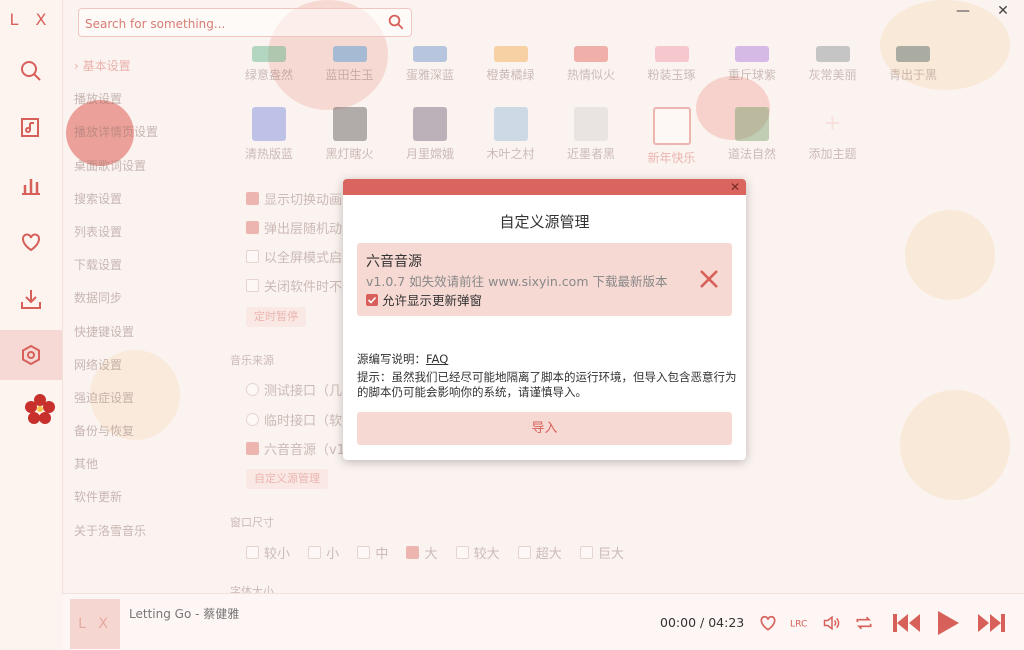 The height and width of the screenshot is (650, 1024). Describe the element at coordinates (350, 61) in the screenshot. I see `theme-option: 蓝田生玉` at that location.